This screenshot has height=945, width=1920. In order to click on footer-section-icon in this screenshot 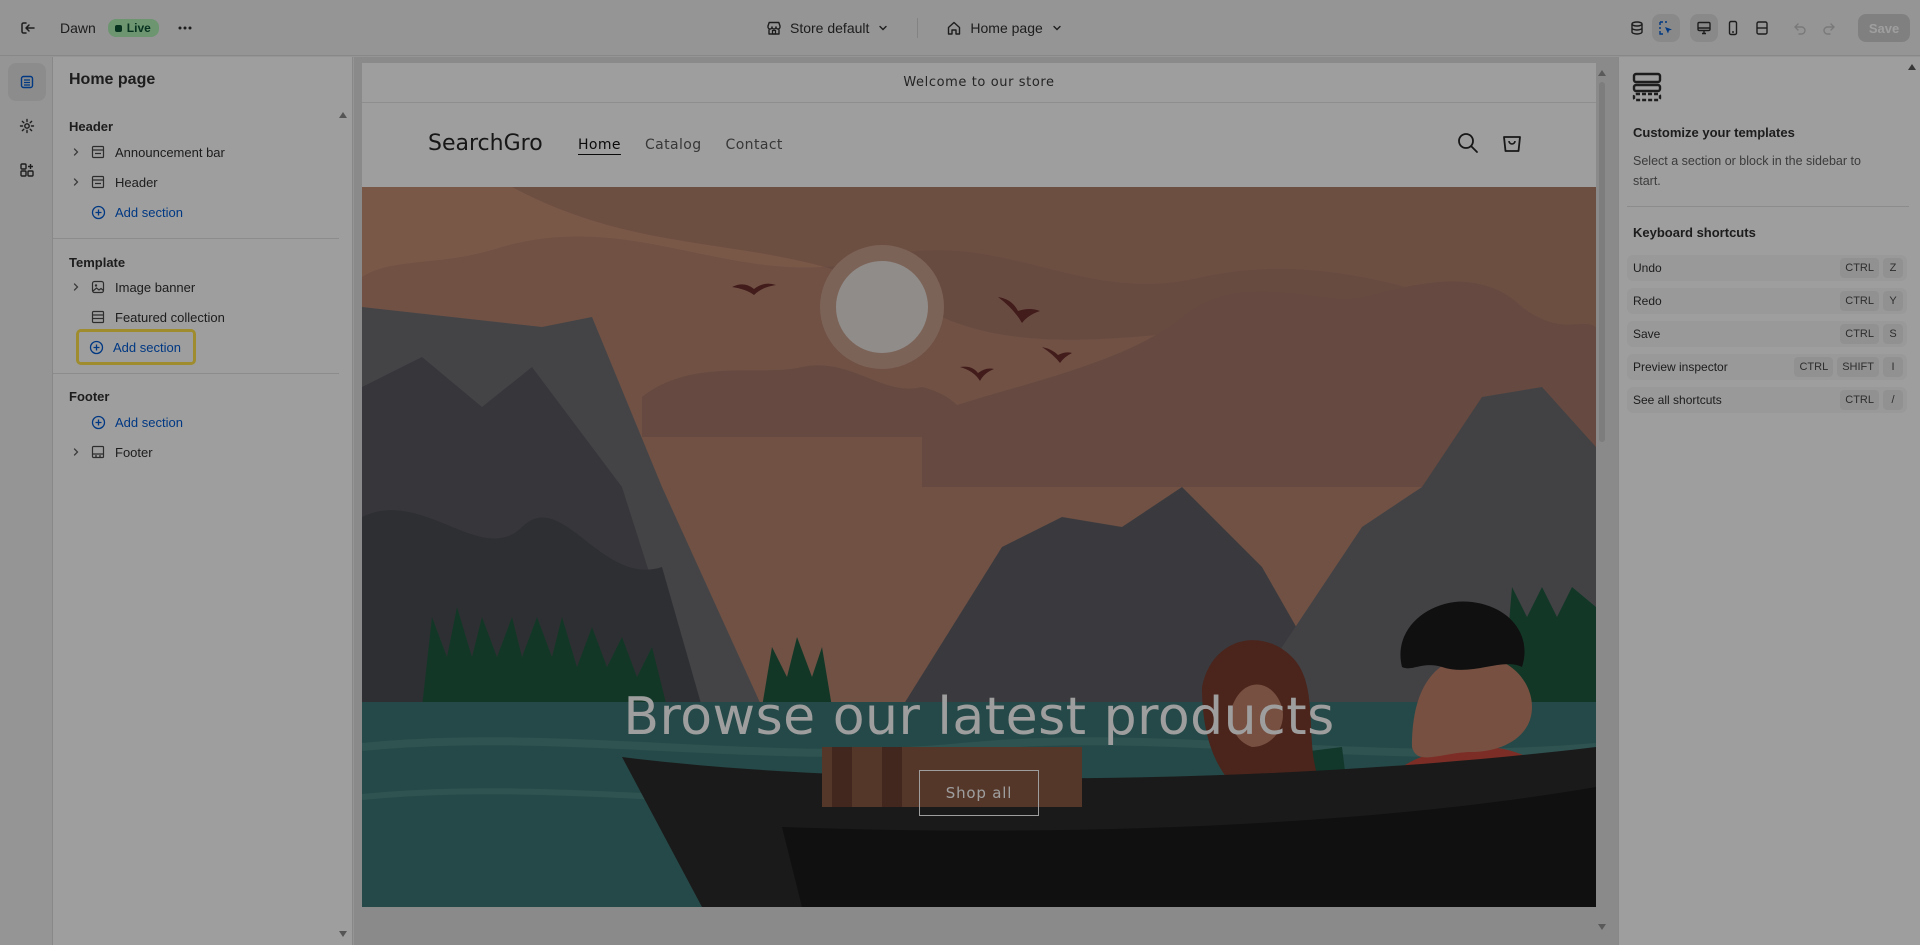, I will do `click(98, 452)`.